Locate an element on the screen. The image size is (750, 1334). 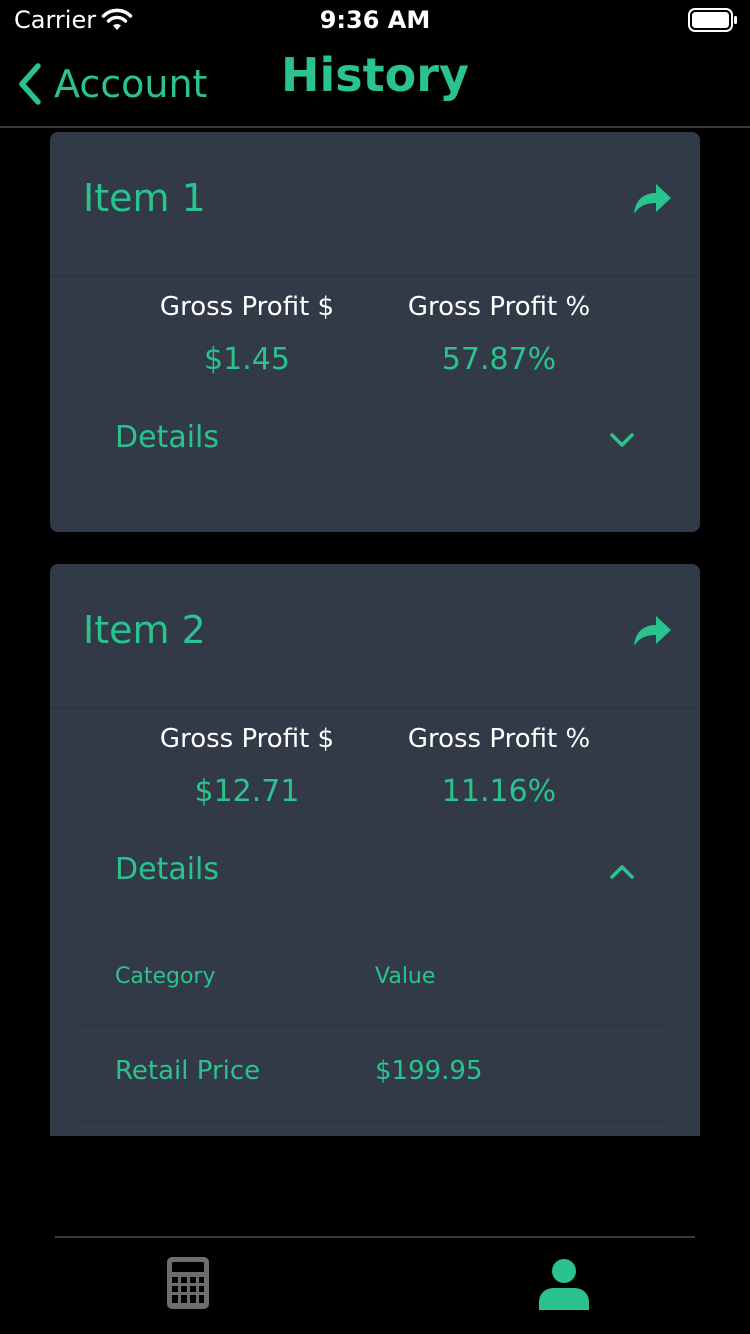
gross-profit-percent: Gross Profit % 57.87% is located at coordinates (499, 334).